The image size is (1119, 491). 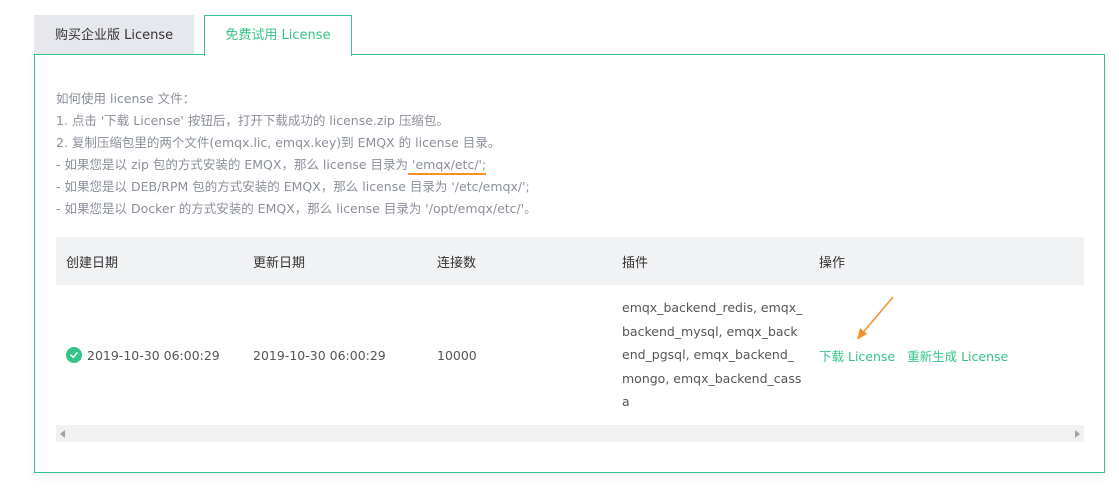 I want to click on license-tabs: 购买企业版 License 免费试用 License, so click(x=193, y=35).